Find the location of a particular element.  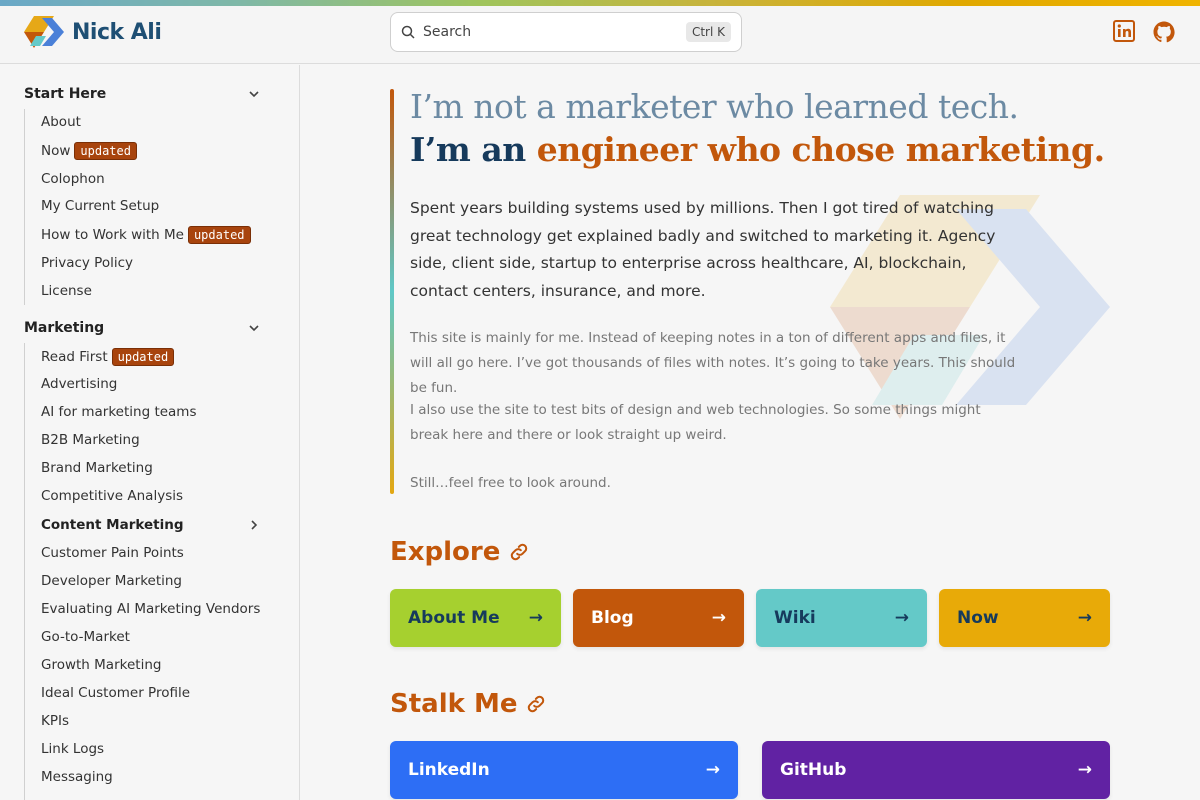

sidebar-item-label: Growth Marketing is located at coordinates (101, 665).